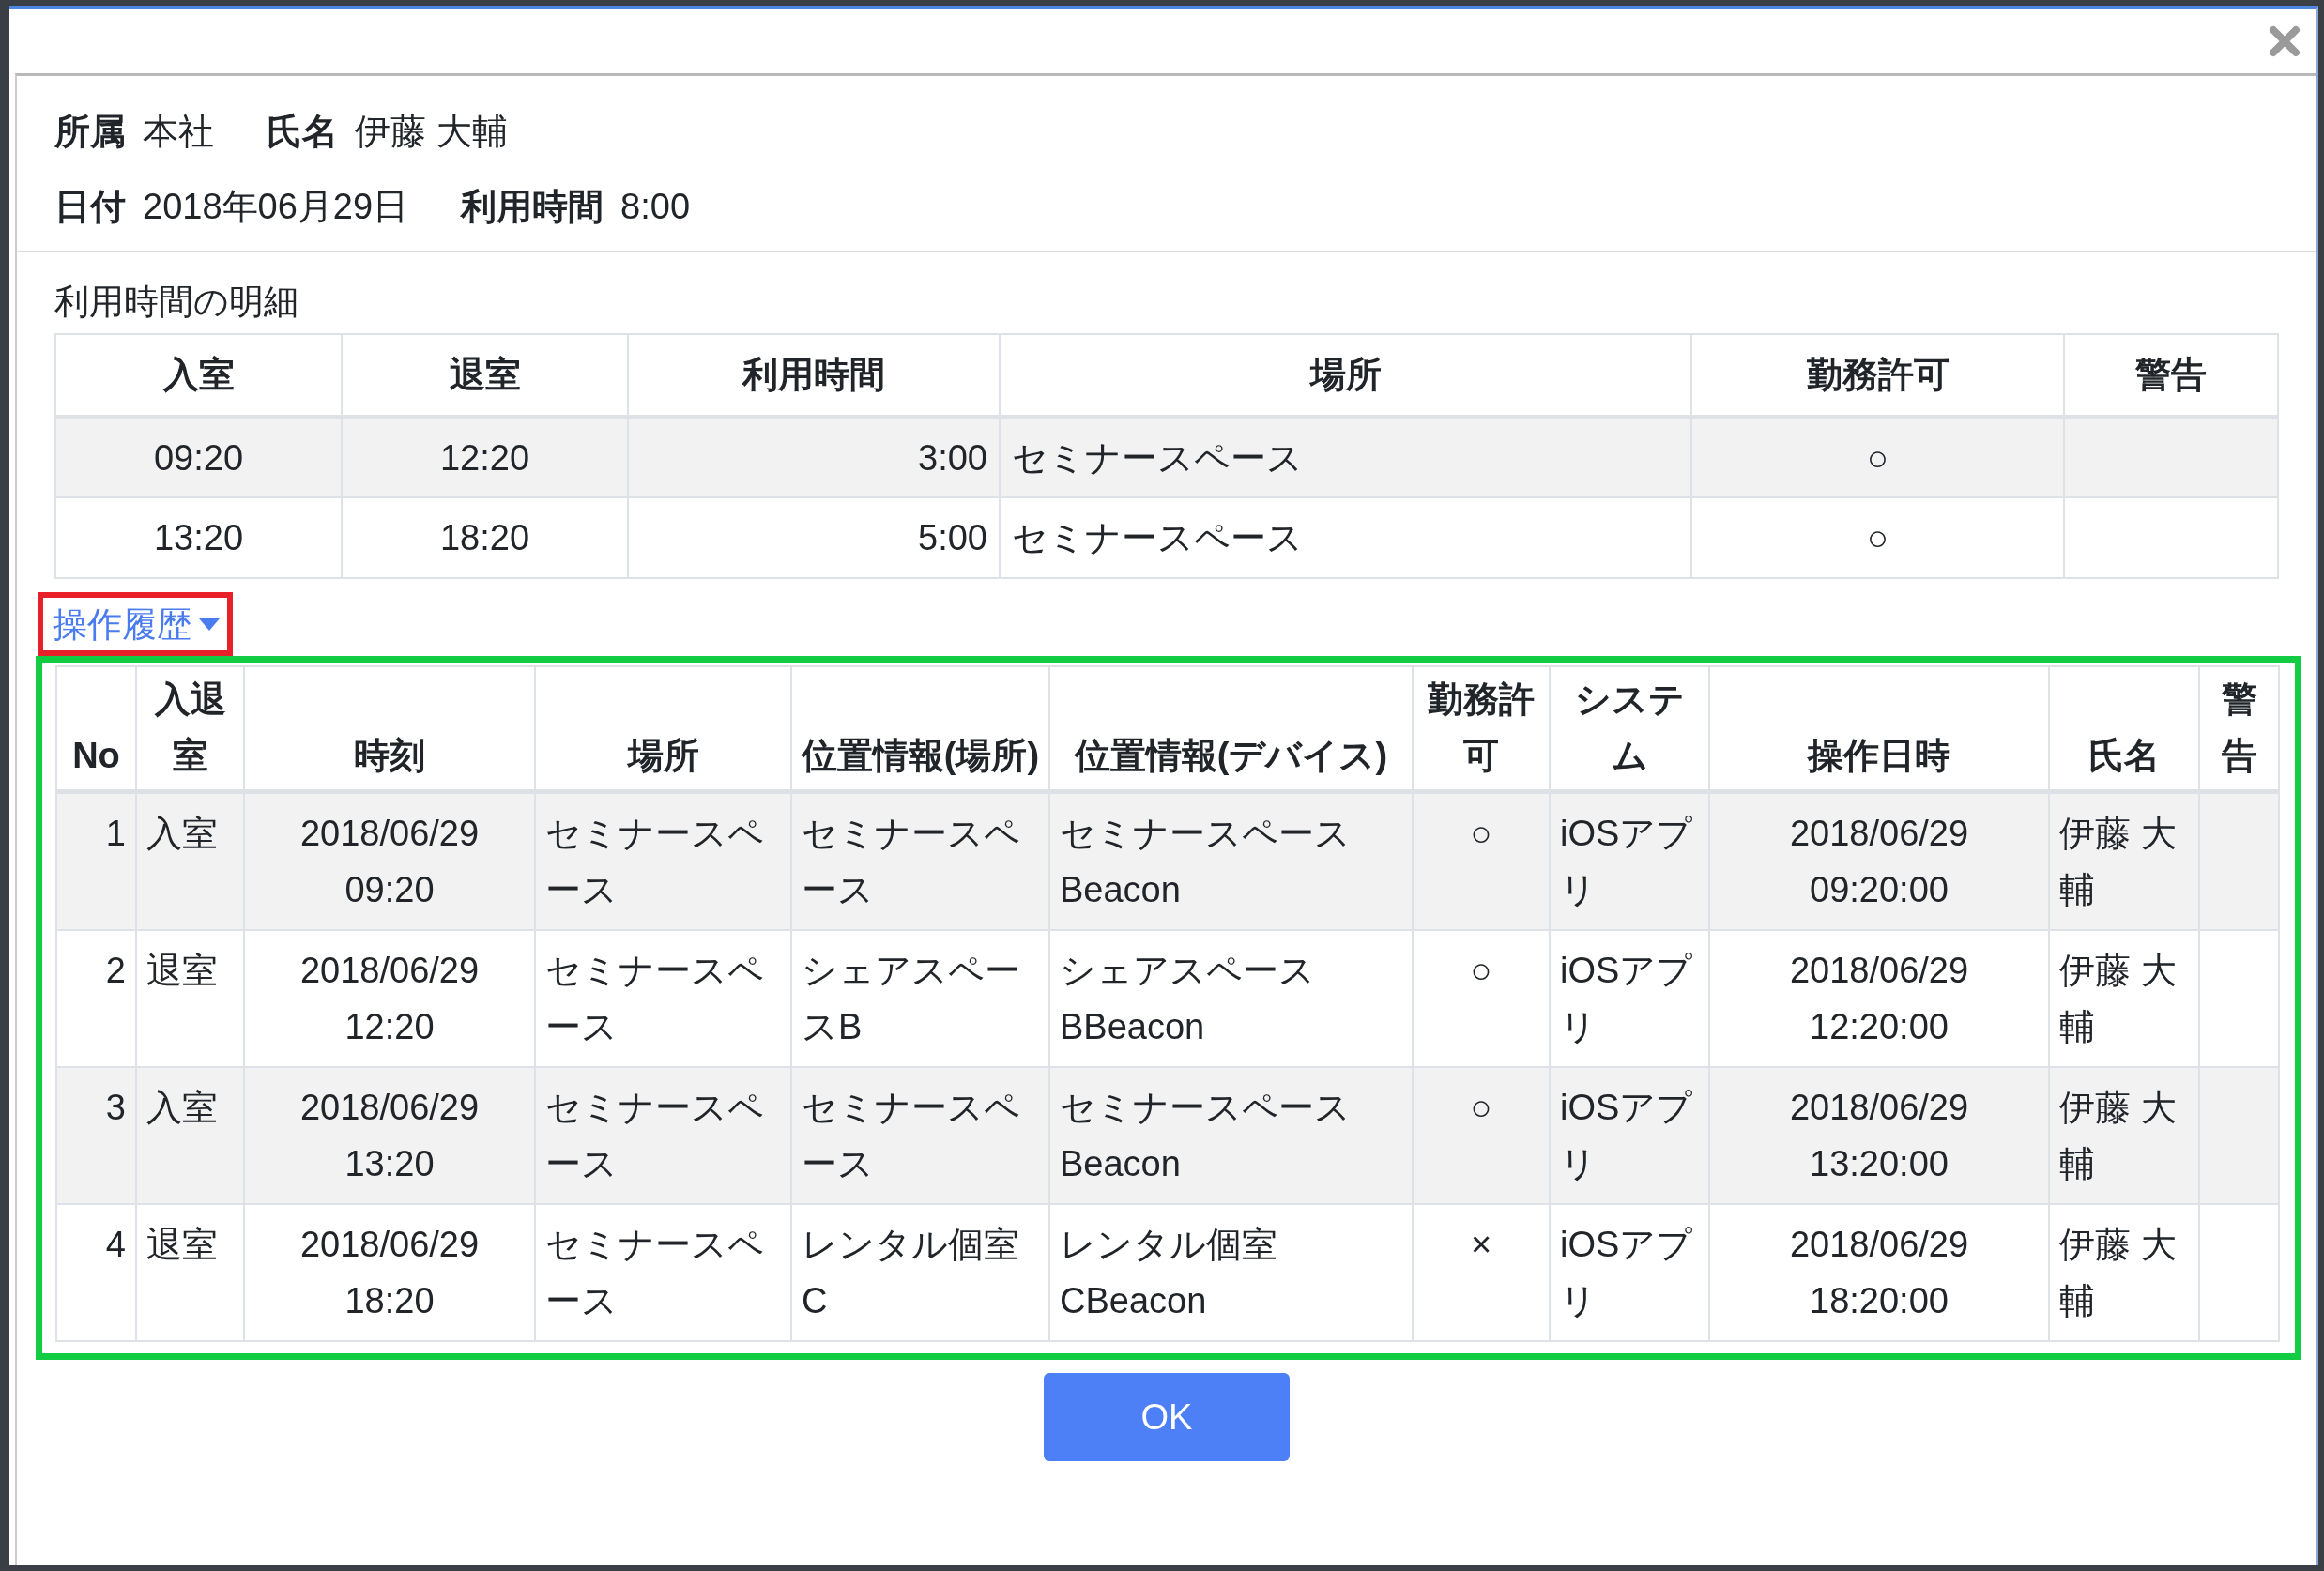  Describe the element at coordinates (90, 207) in the screenshot. I see `field-label: 日付` at that location.